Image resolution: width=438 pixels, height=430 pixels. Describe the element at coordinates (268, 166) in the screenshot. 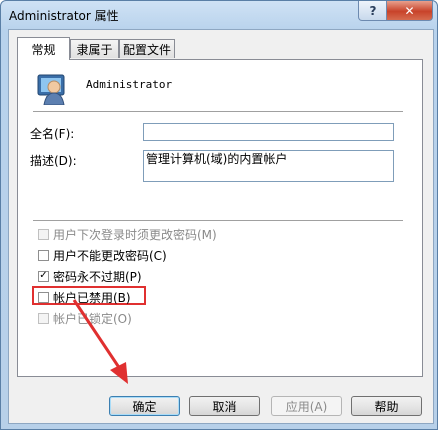

I see `description-input: 管理计算机(域)的内置帐户` at that location.